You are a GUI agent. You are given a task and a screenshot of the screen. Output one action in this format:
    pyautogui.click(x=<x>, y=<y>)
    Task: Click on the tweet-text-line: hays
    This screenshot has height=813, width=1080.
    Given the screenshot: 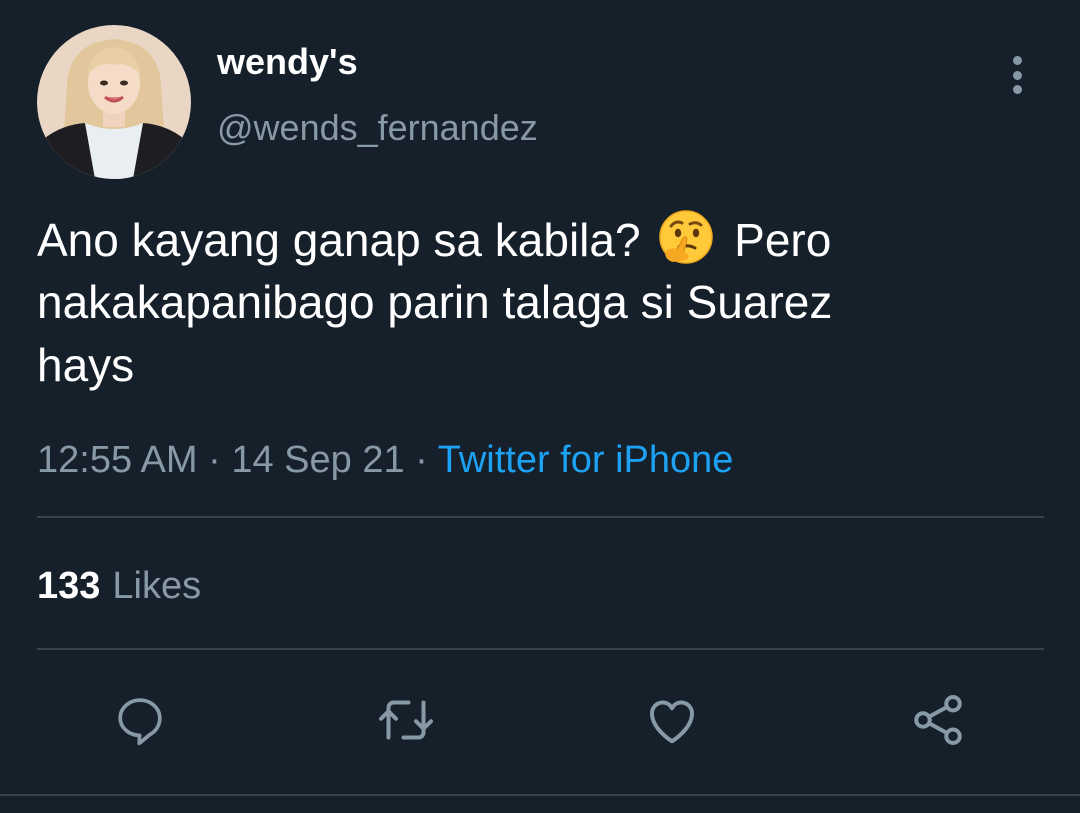 What is the action you would take?
    pyautogui.click(x=86, y=365)
    